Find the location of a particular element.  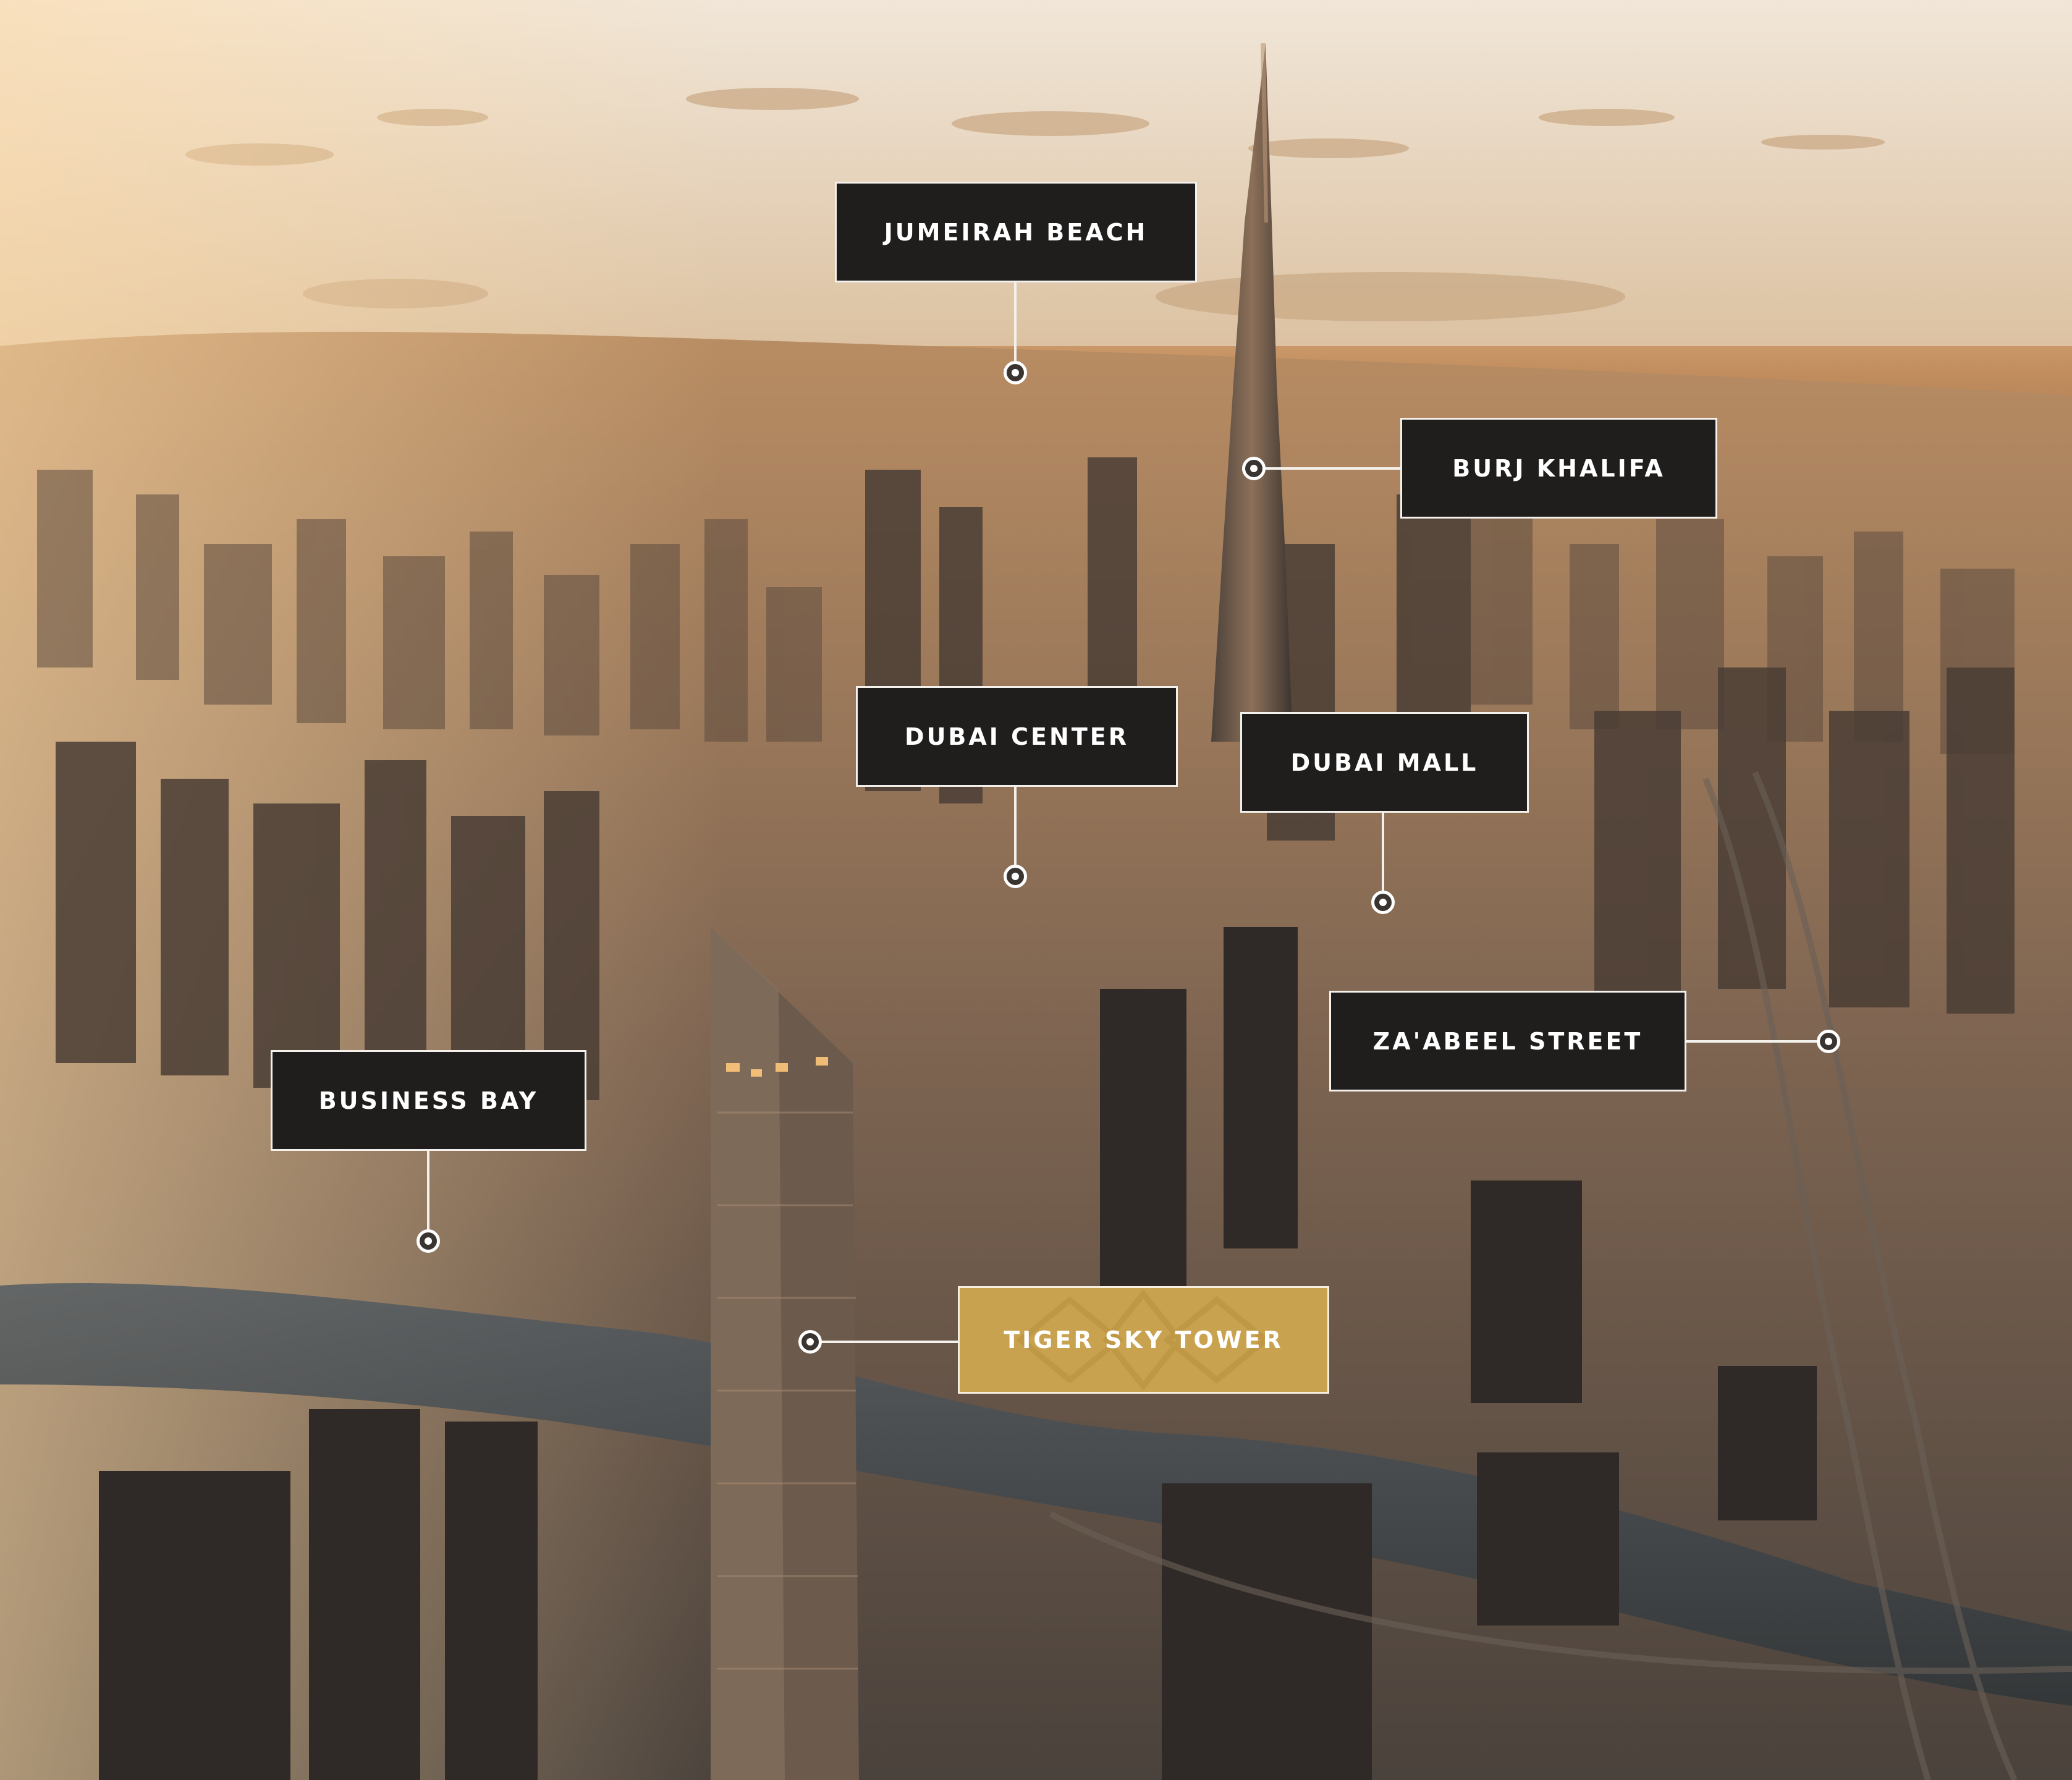

label-zaabeel-street-text: ZA'ABEEL STREET is located at coordinates (1507, 1041).